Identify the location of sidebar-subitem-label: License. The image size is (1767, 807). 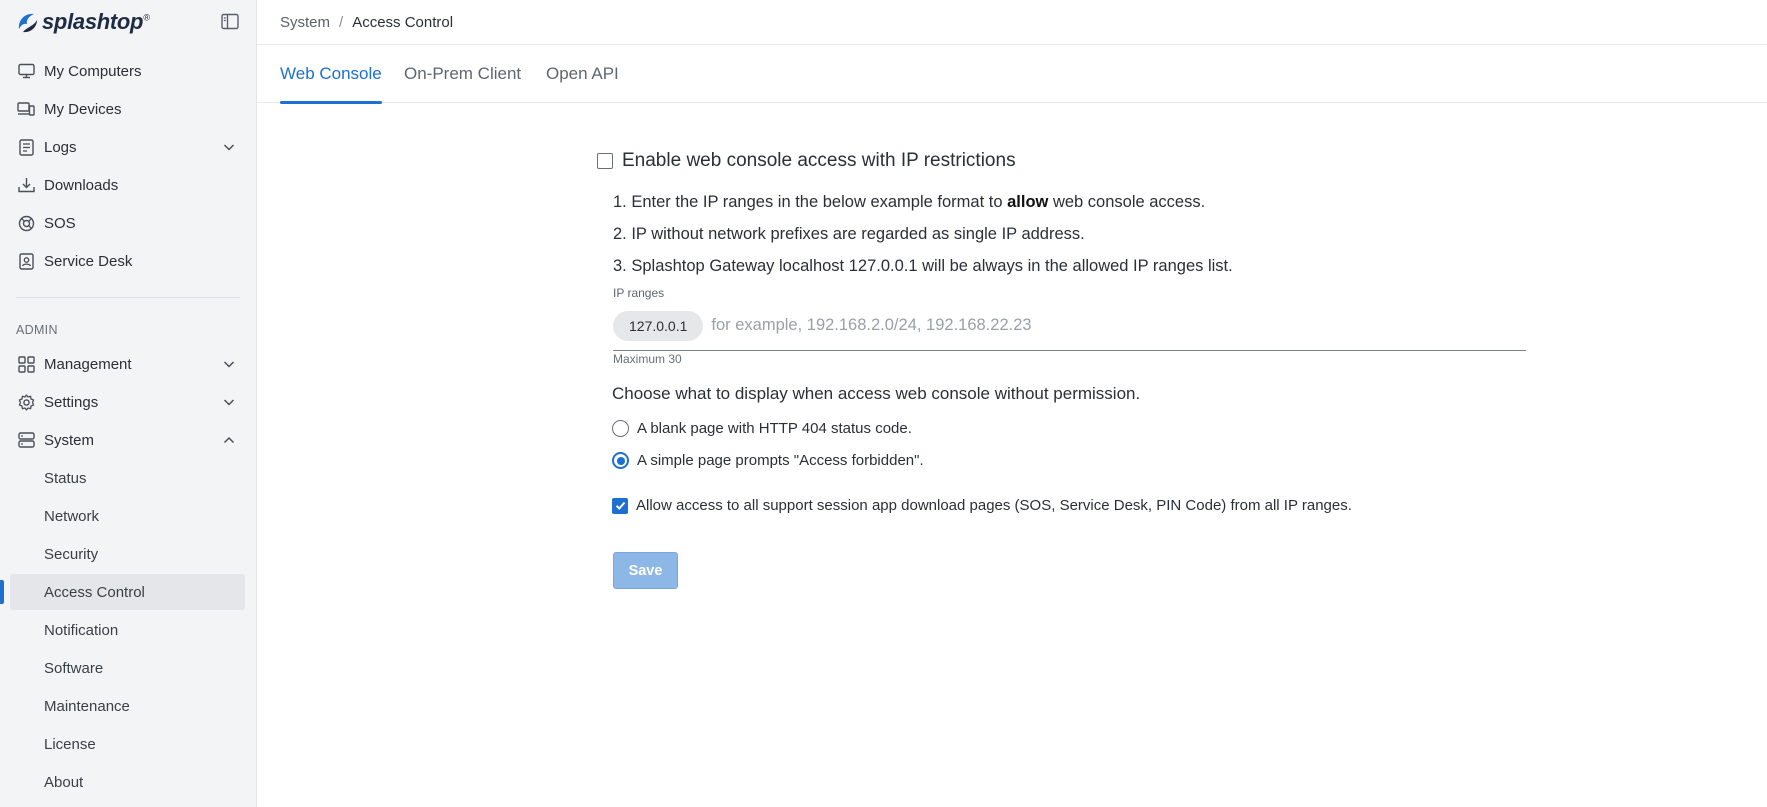
(70, 744).